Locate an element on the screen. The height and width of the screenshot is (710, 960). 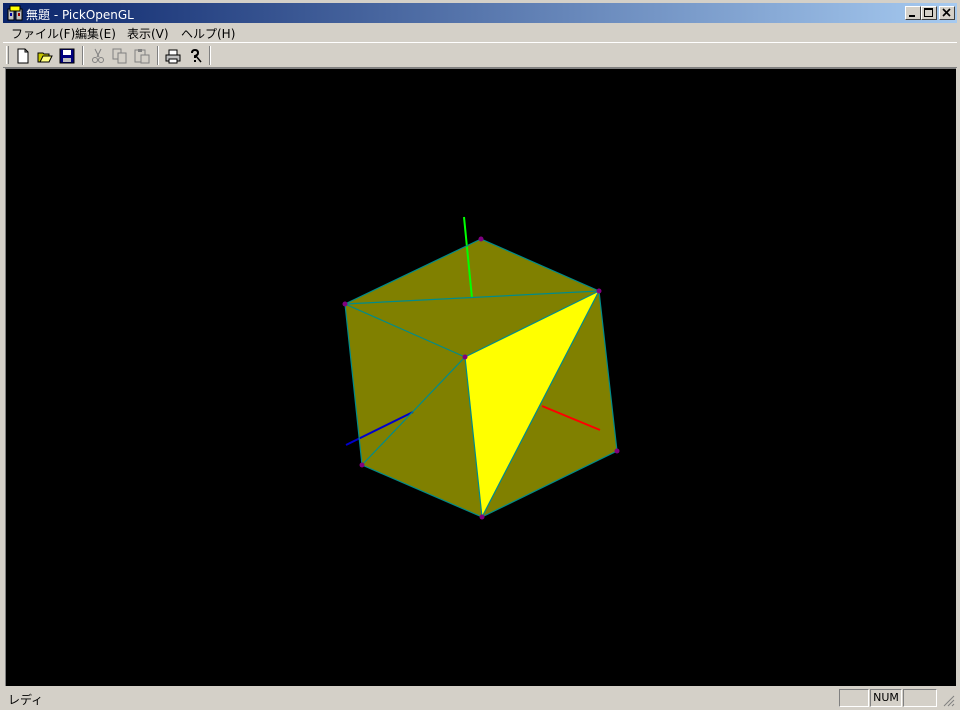
paste-icon is located at coordinates (142, 56).